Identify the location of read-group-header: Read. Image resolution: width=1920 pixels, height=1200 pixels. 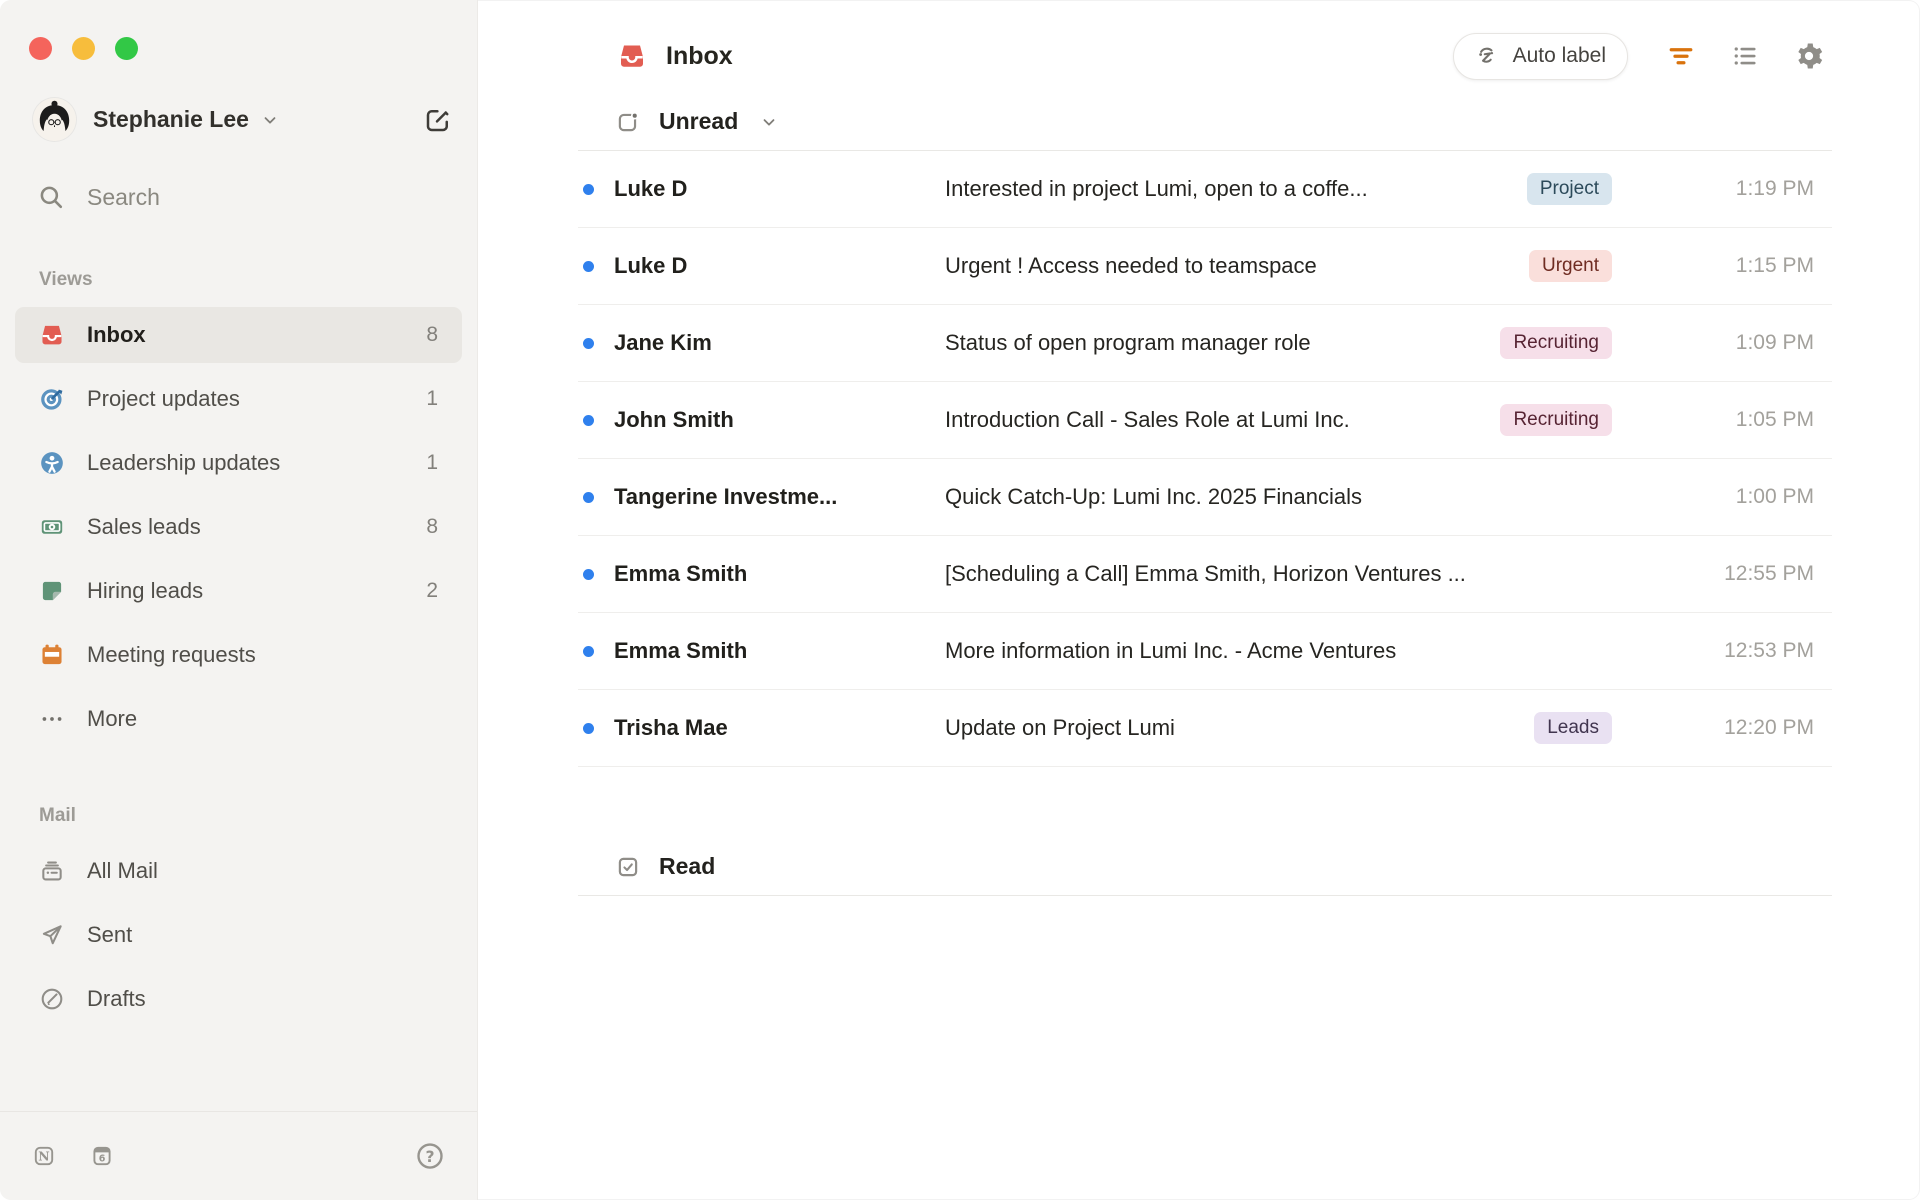
(1205, 874).